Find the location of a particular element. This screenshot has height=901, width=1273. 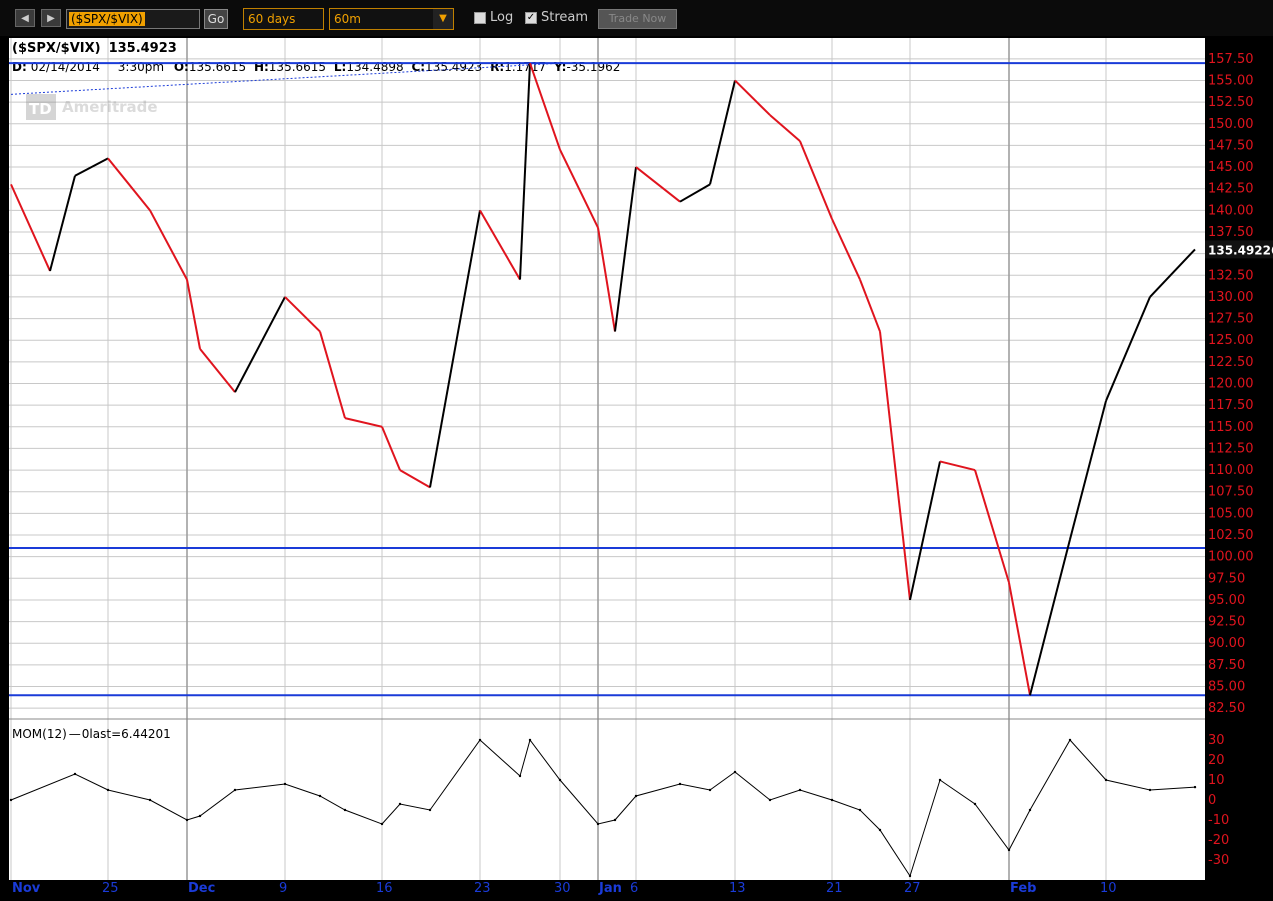

price-tick-label: 132.50 is located at coordinates (1231, 275).